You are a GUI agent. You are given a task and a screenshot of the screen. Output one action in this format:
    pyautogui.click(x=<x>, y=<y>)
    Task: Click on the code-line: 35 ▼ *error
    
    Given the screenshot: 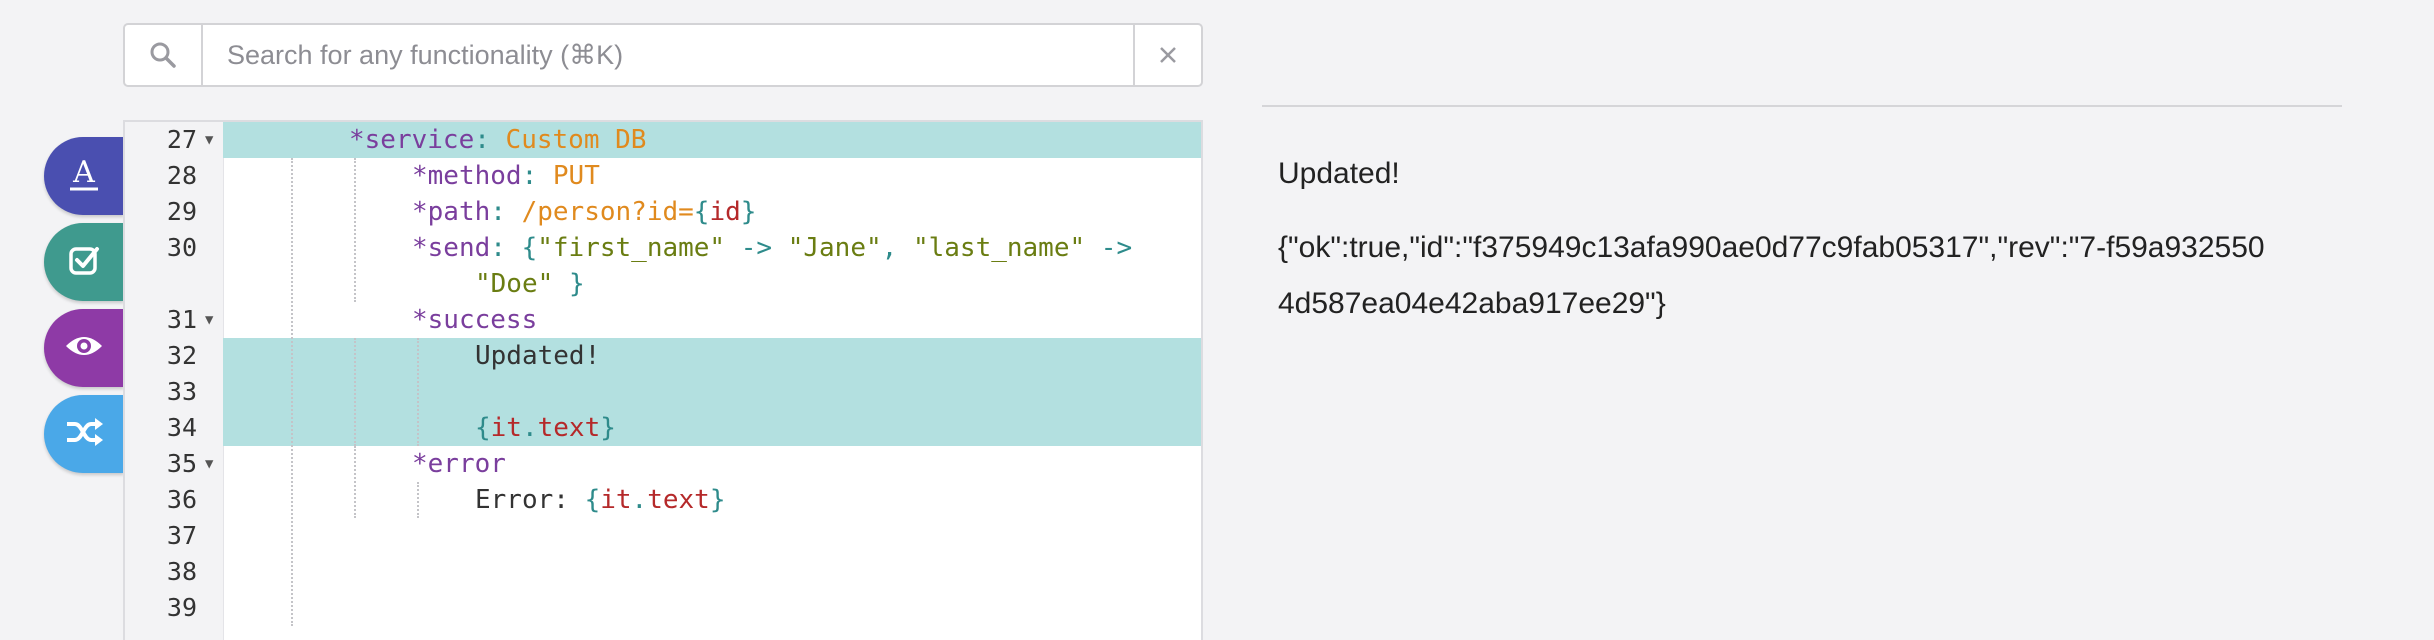 What is the action you would take?
    pyautogui.click(x=663, y=464)
    